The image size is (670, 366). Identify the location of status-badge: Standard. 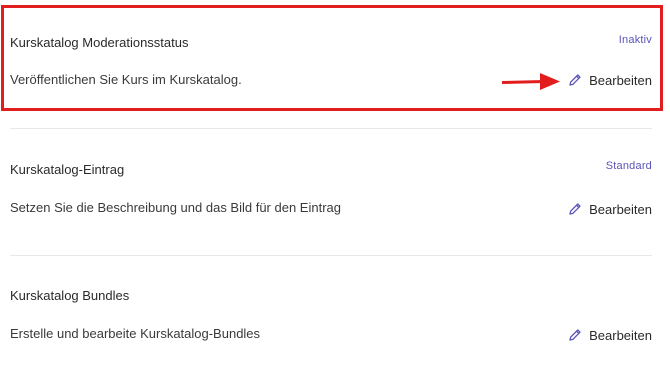
(628, 166).